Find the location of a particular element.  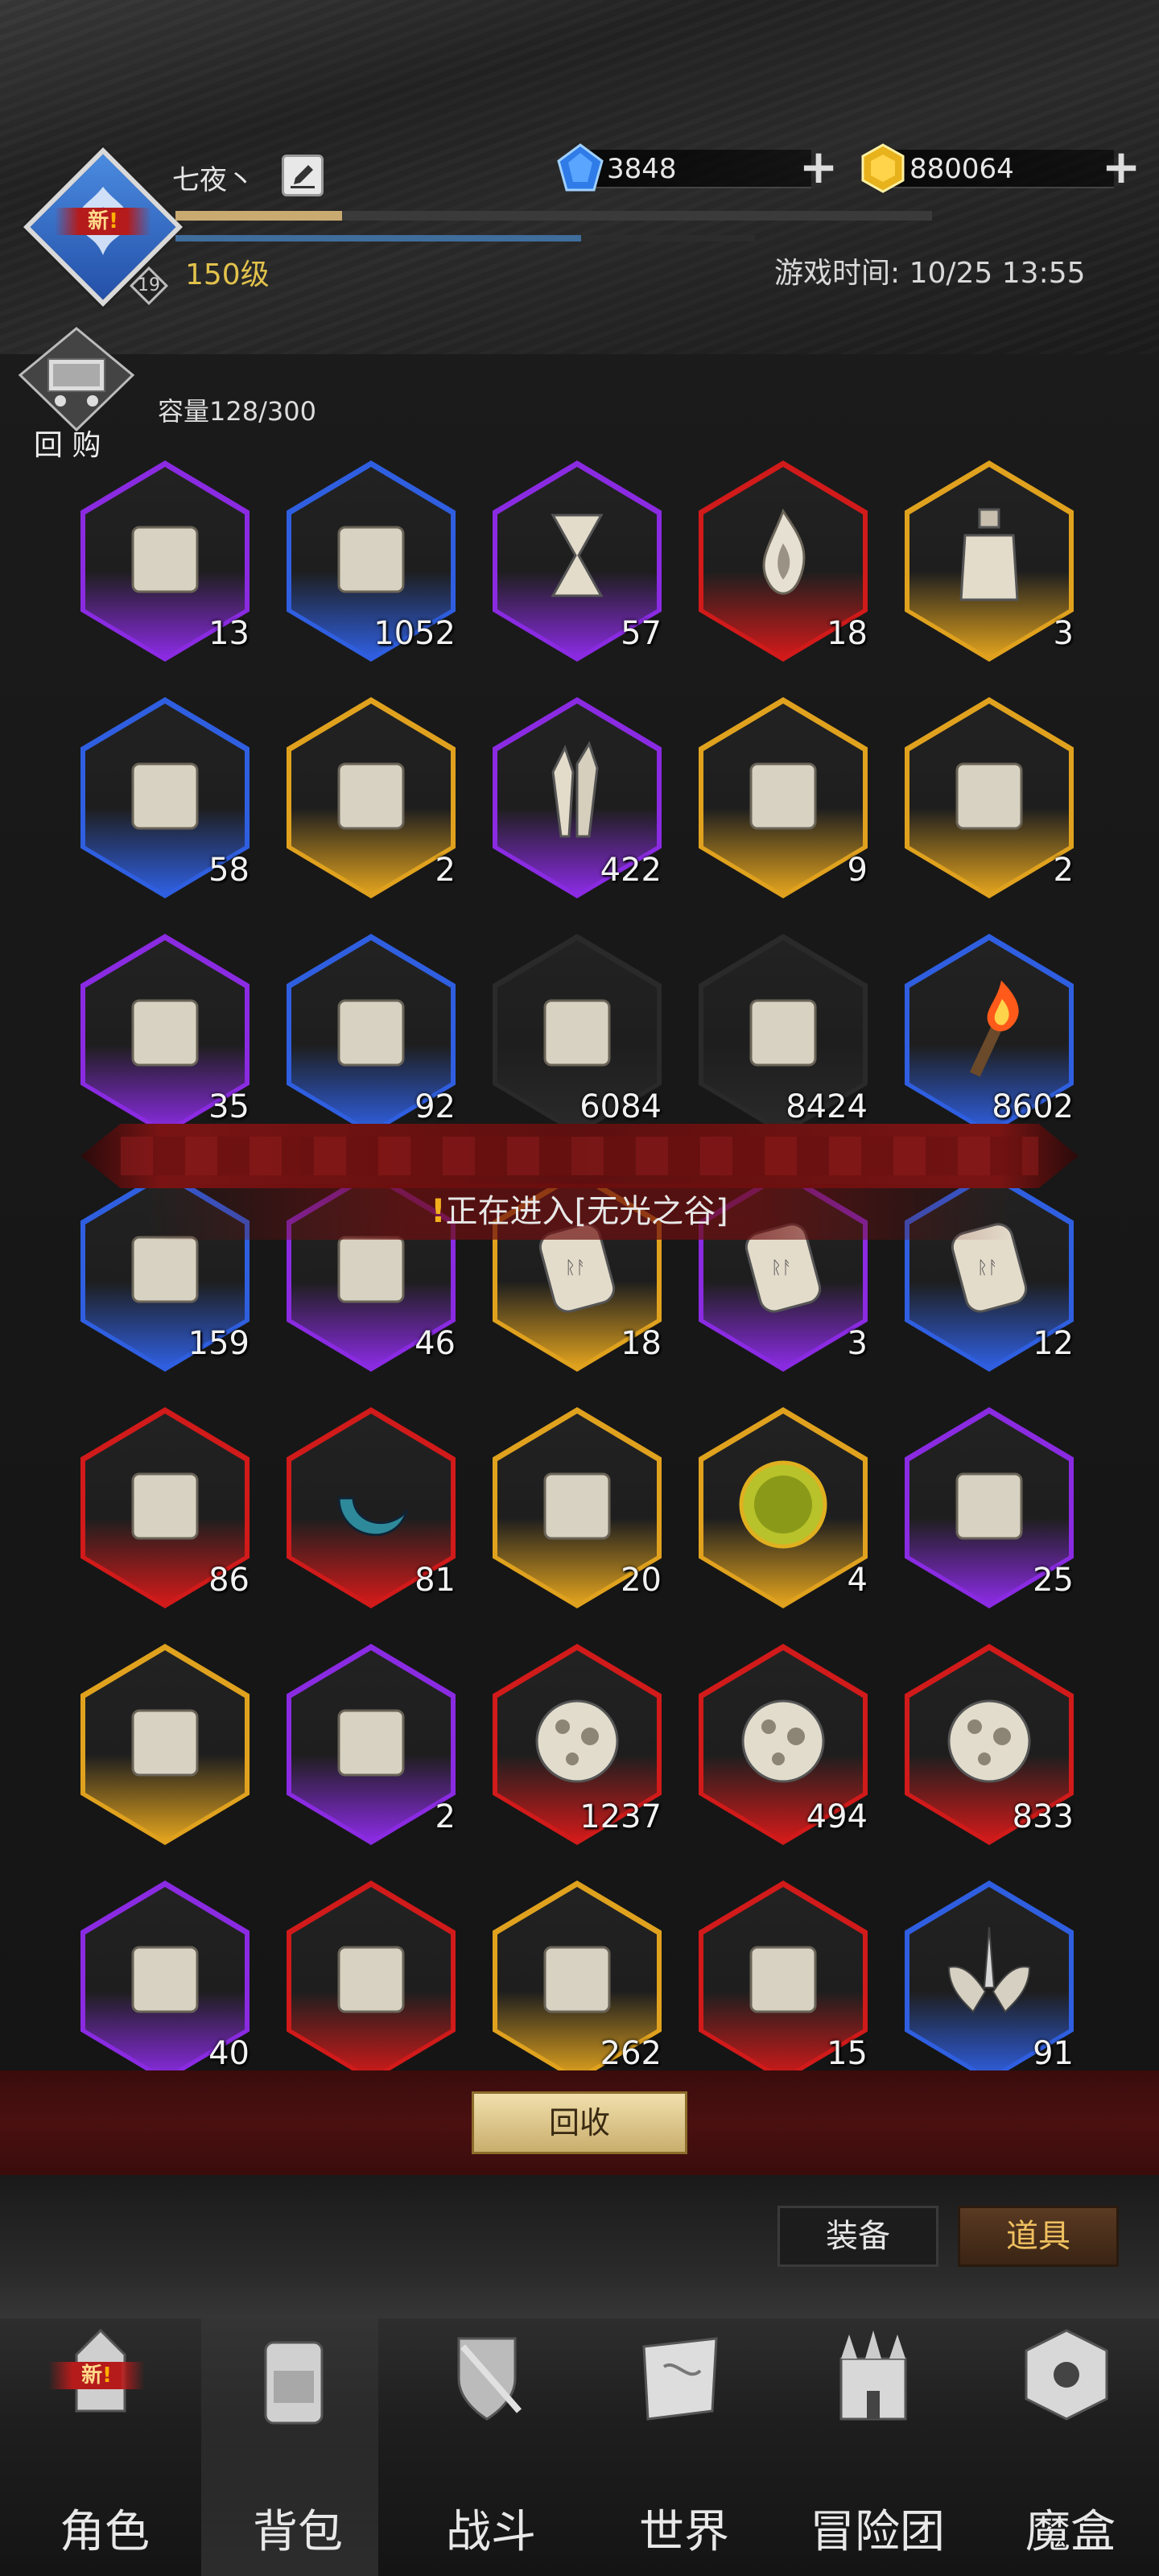

item-count: 13 is located at coordinates (229, 633).